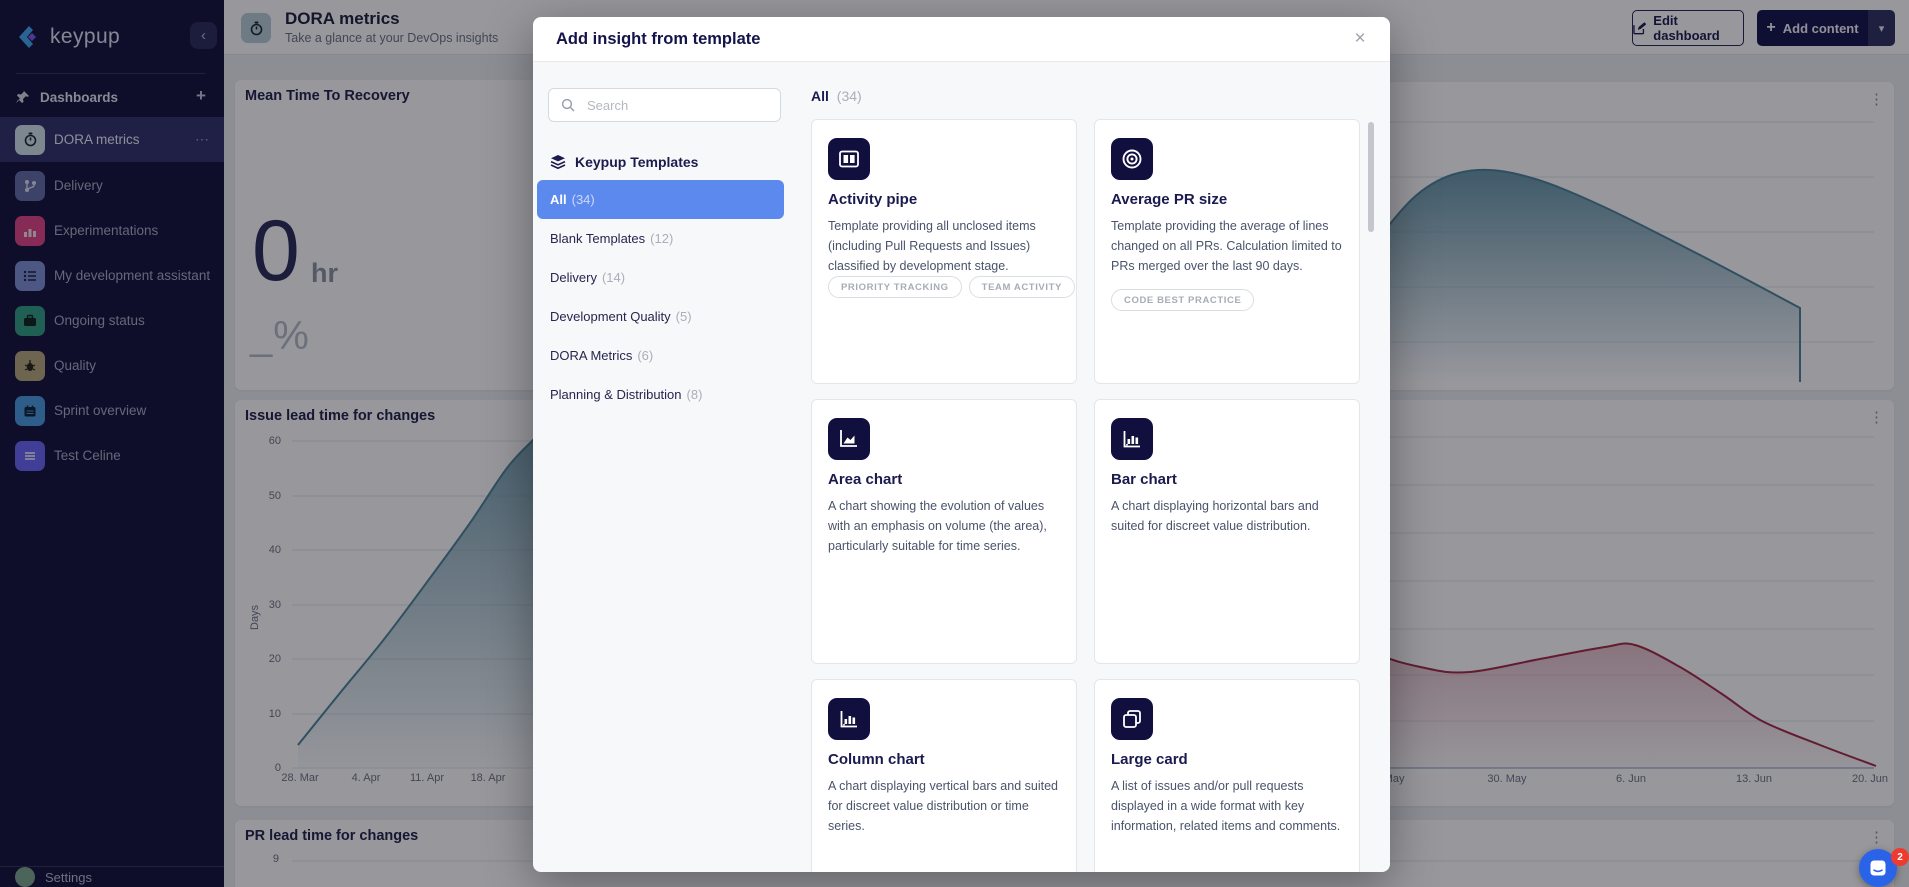 This screenshot has width=1909, height=887. What do you see at coordinates (637, 162) in the screenshot?
I see `templates-section-label: Keypup Templates` at bounding box center [637, 162].